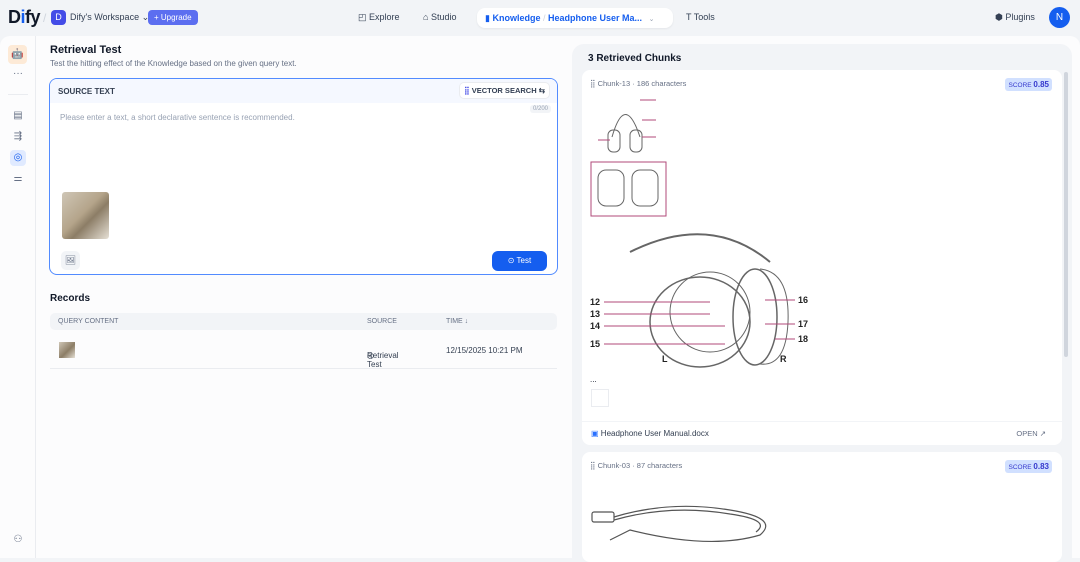  What do you see at coordinates (86, 91) in the screenshot?
I see `source-label: SOURCE TEXT` at bounding box center [86, 91].